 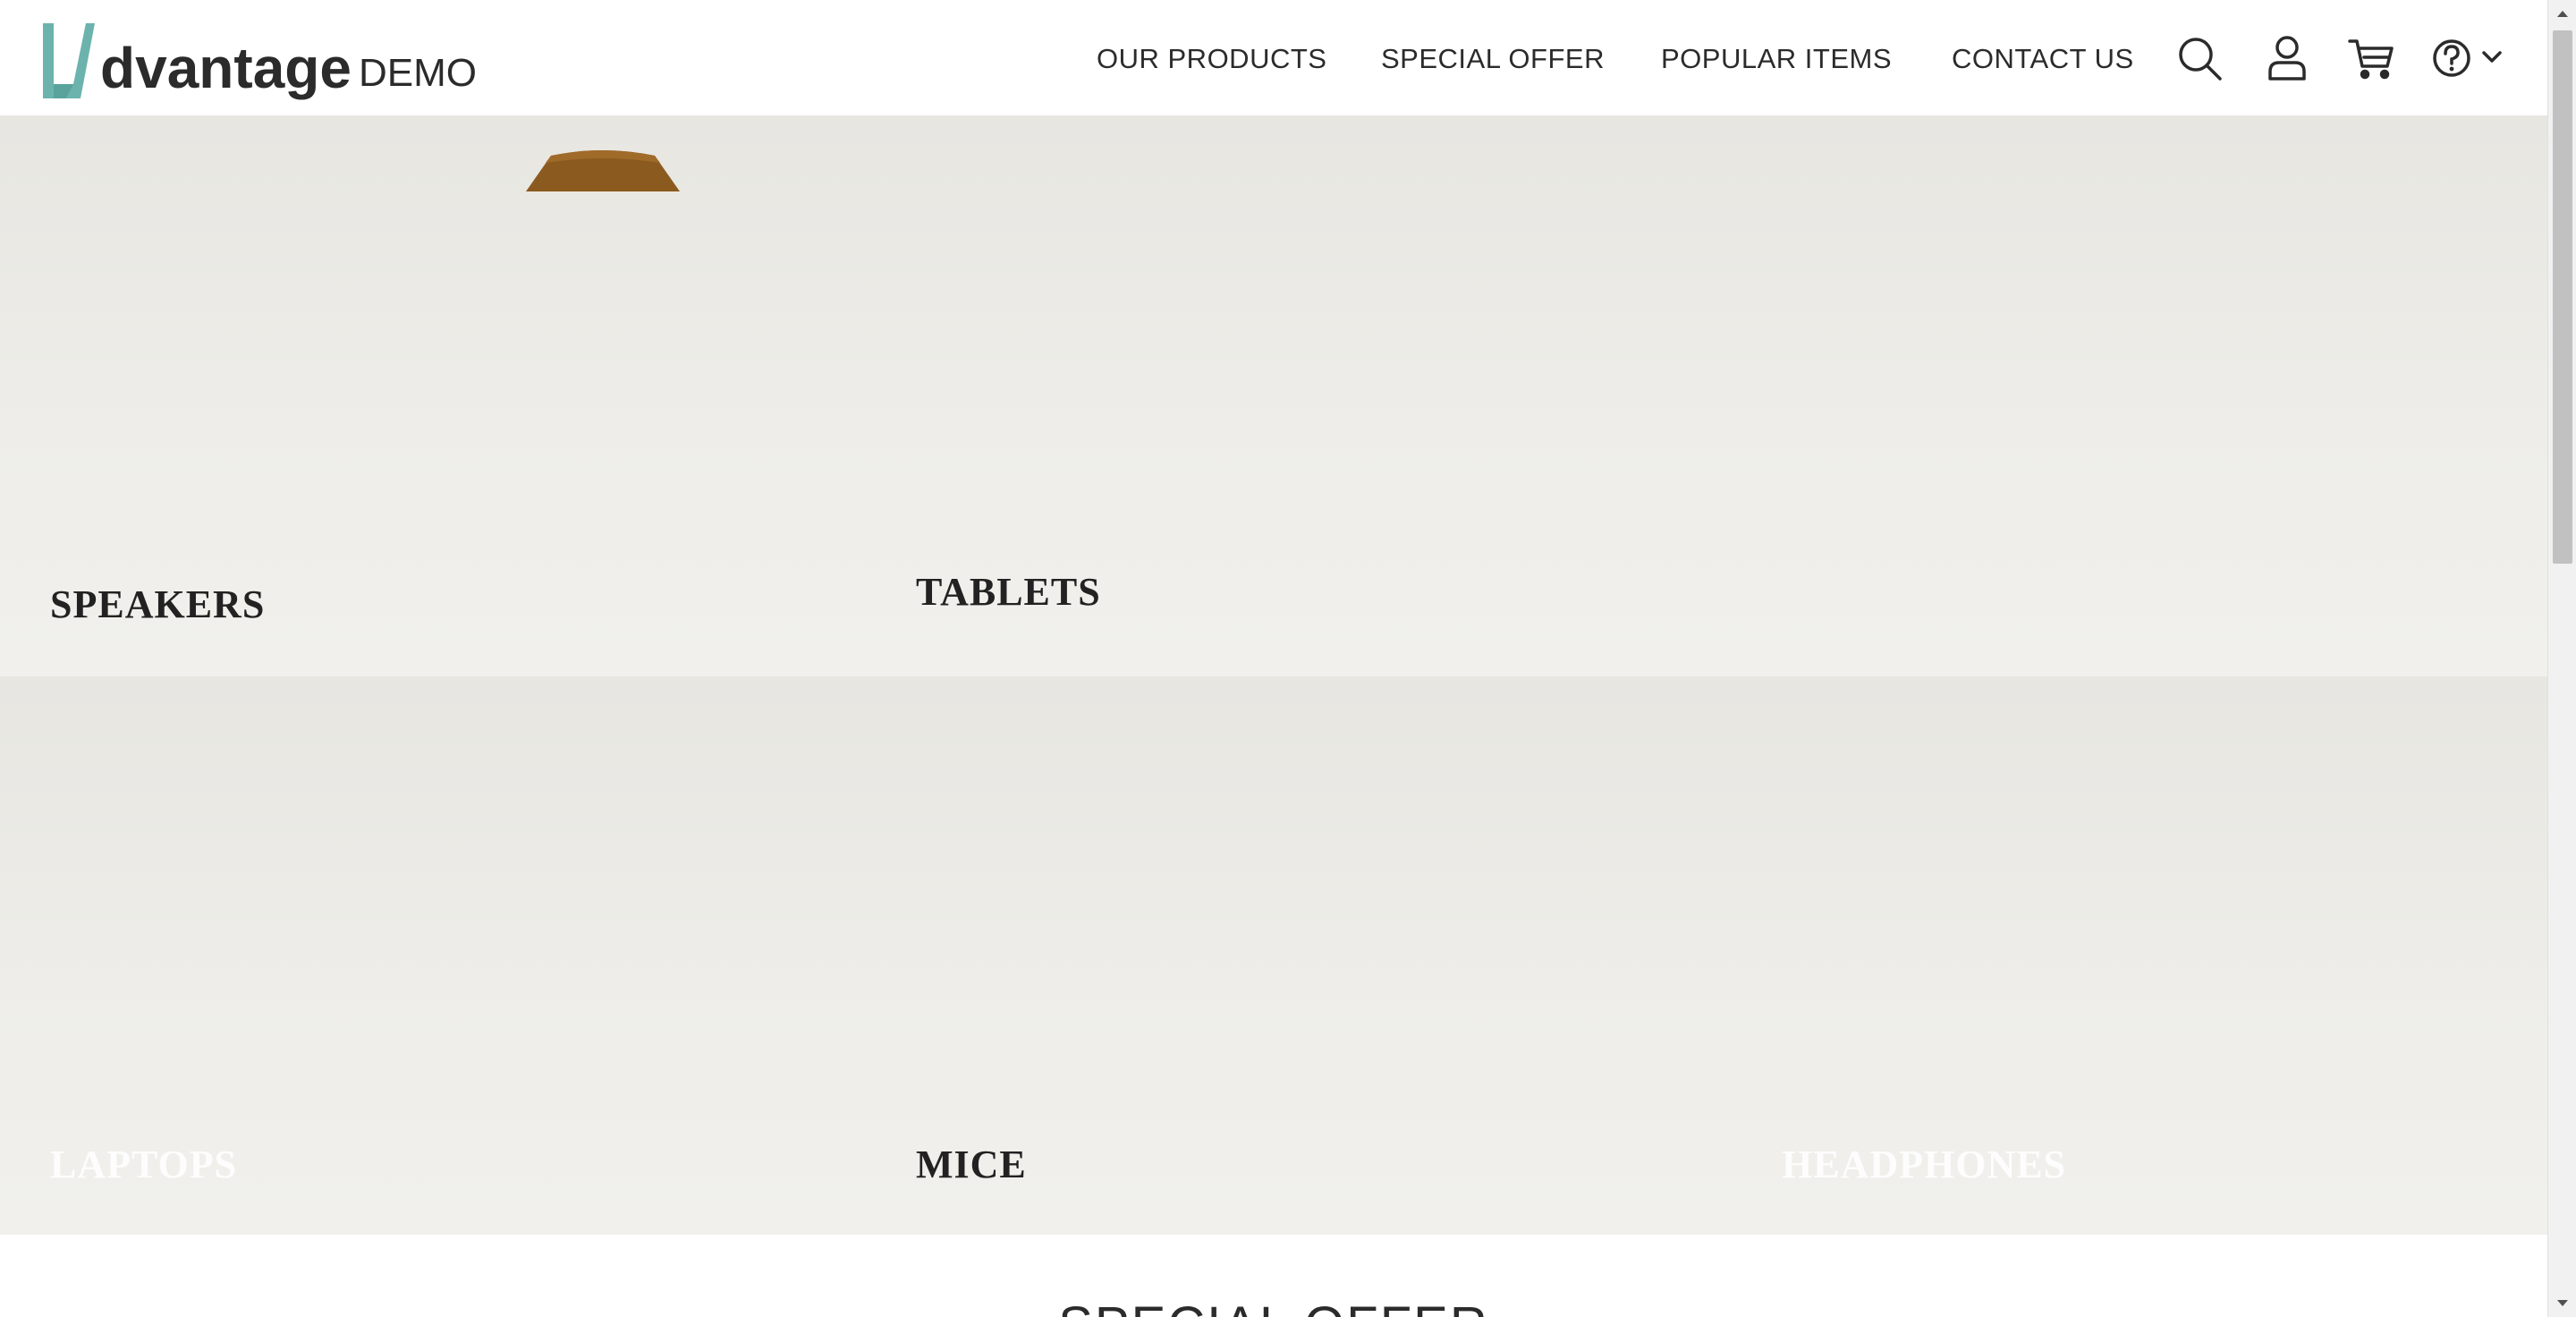 I want to click on category-label-speakers: SPEAKERS, so click(x=158, y=604).